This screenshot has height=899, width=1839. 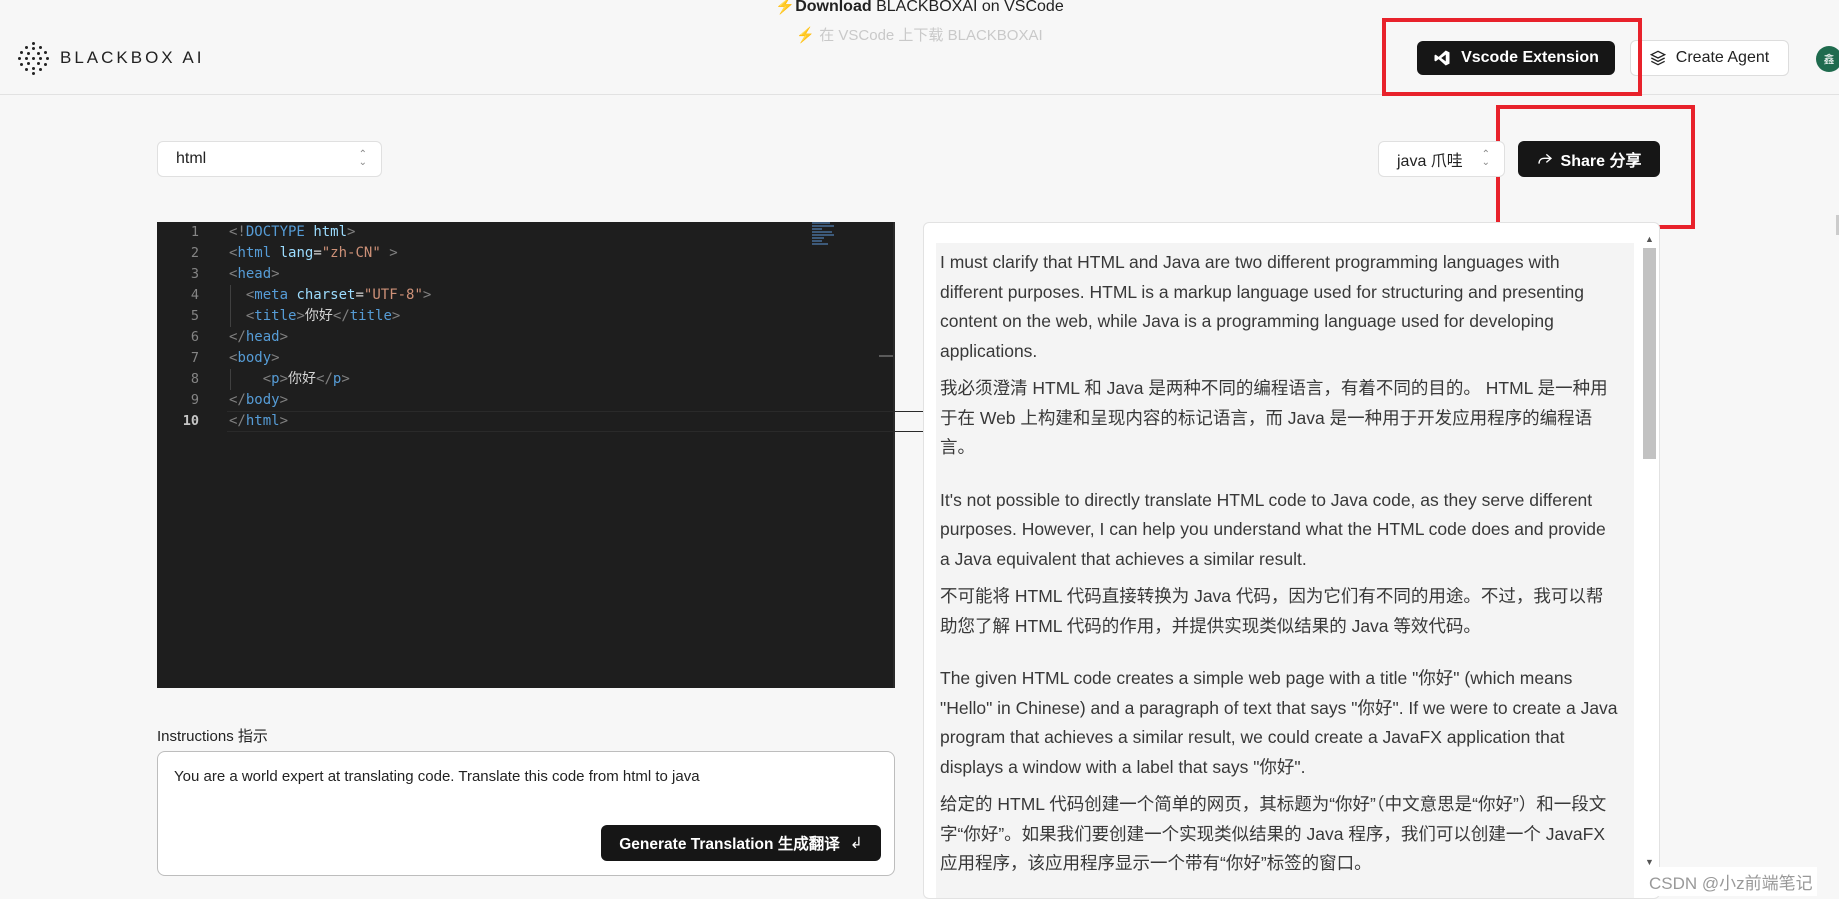 What do you see at coordinates (526, 337) in the screenshot?
I see `code-line: 6 </head>` at bounding box center [526, 337].